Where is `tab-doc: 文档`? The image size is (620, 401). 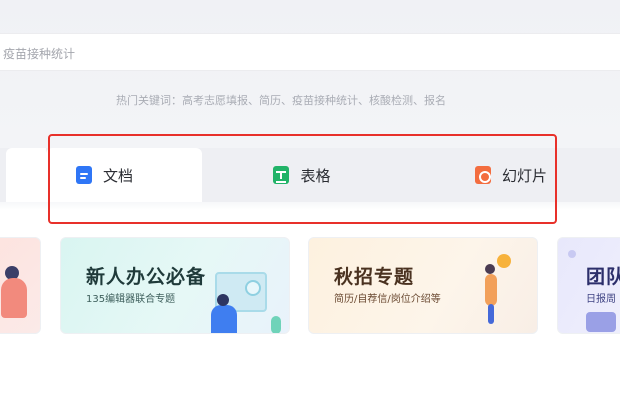 tab-doc: 文档 is located at coordinates (124, 175).